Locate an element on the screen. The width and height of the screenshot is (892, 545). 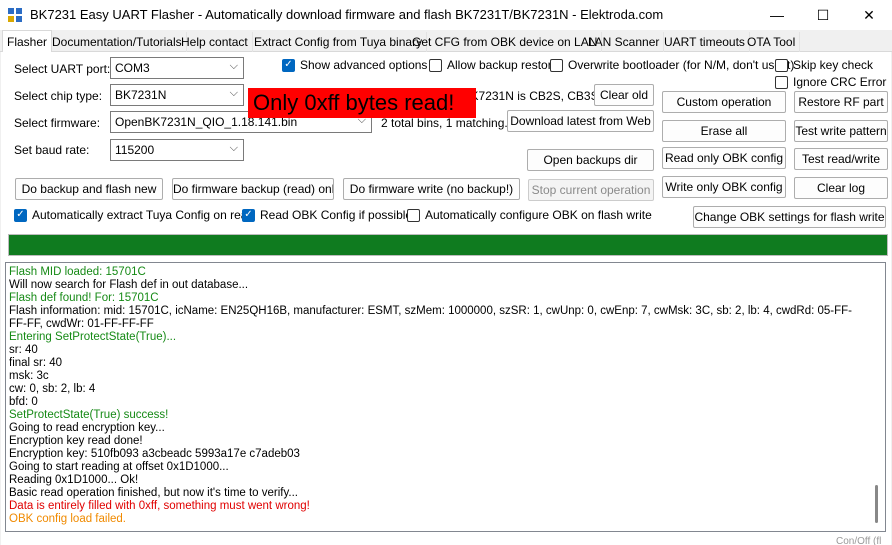
log-line: msk: 3c is located at coordinates (29, 376).